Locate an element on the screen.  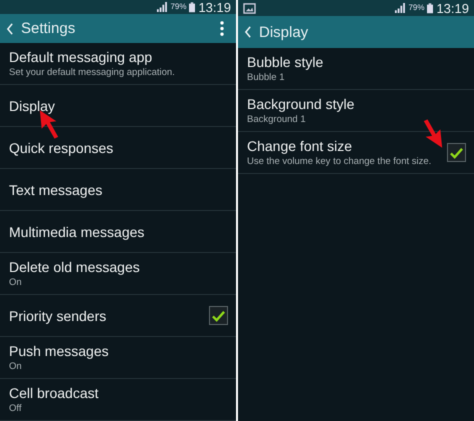
list-item: Delete old messages On is located at coordinates (118, 274).